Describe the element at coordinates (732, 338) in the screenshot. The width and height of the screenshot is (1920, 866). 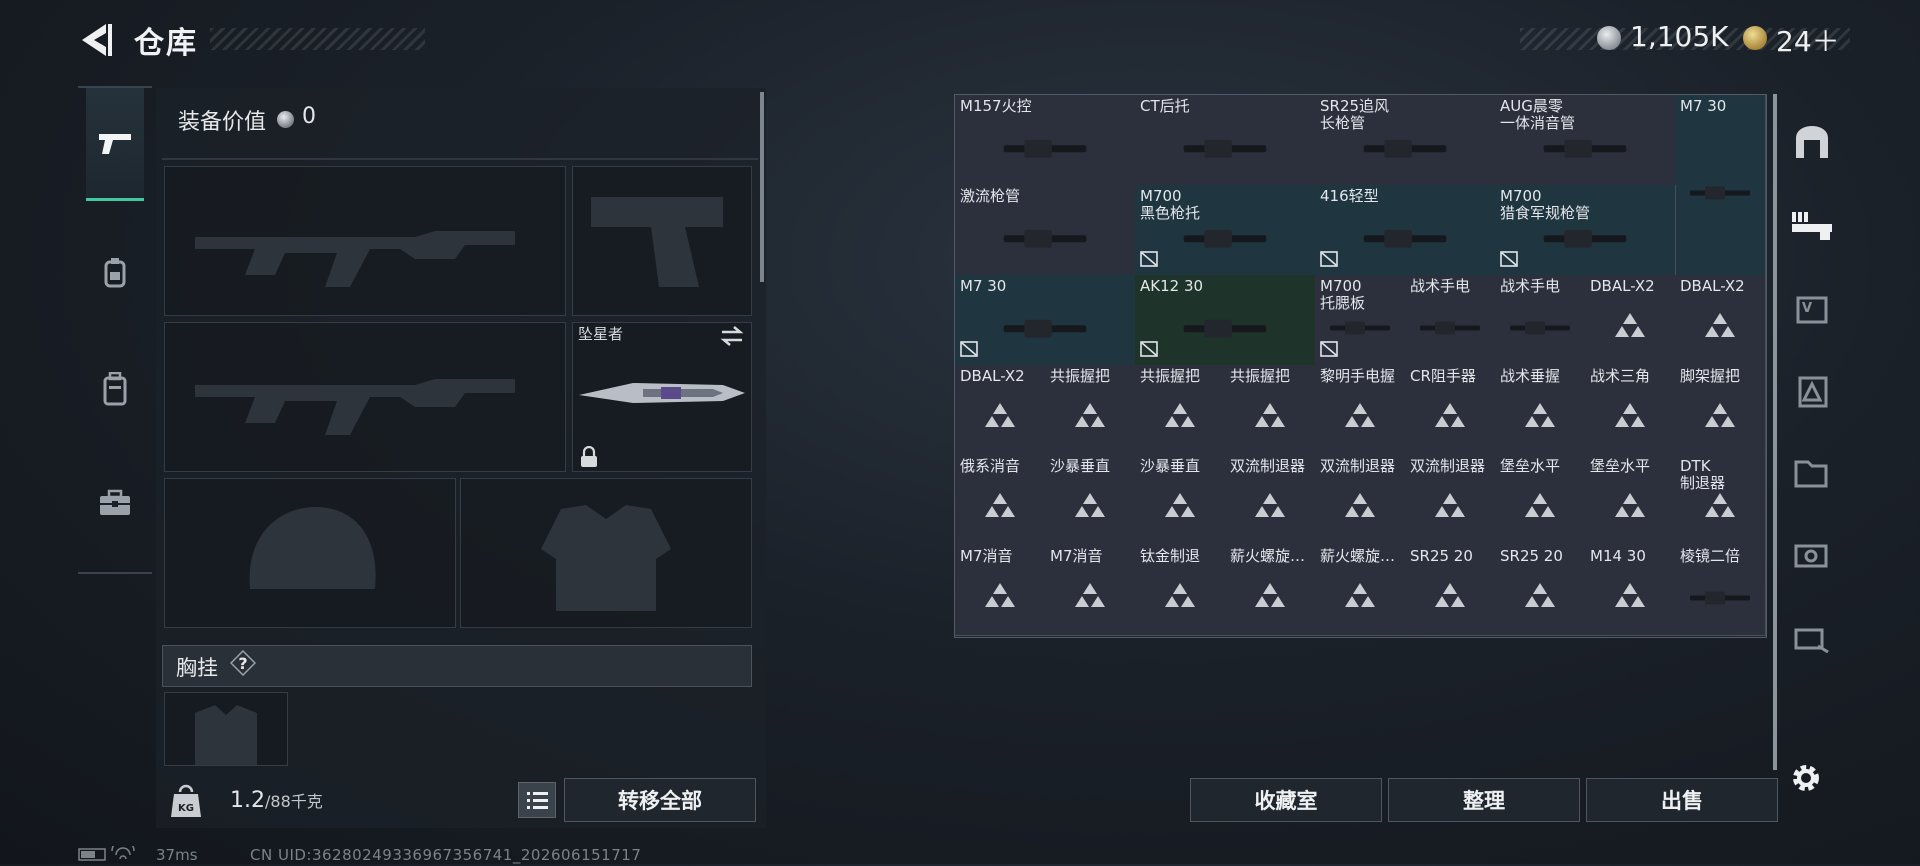
I see `swap-icon` at that location.